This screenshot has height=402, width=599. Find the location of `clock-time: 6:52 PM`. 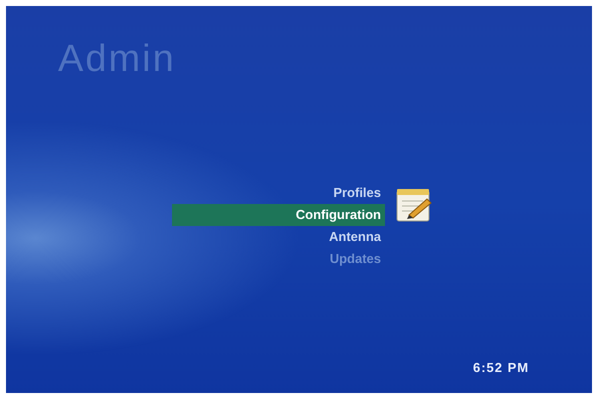

clock-time: 6:52 PM is located at coordinates (501, 368).